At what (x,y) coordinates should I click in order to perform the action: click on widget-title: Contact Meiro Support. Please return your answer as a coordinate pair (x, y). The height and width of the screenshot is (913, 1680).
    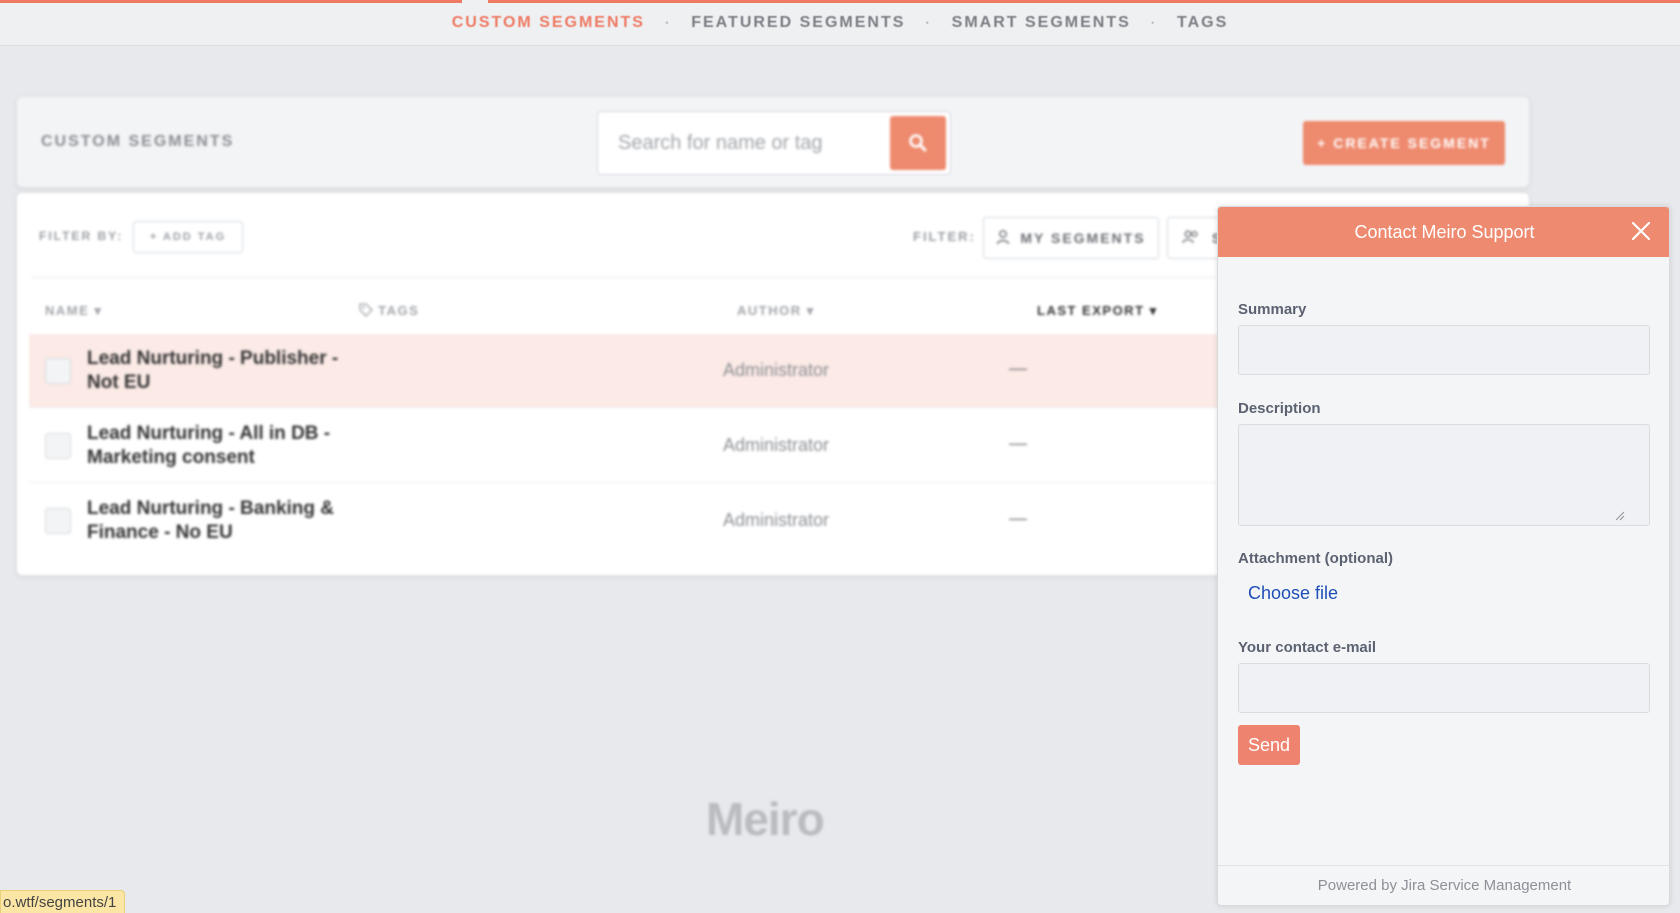
    Looking at the image, I should click on (1444, 232).